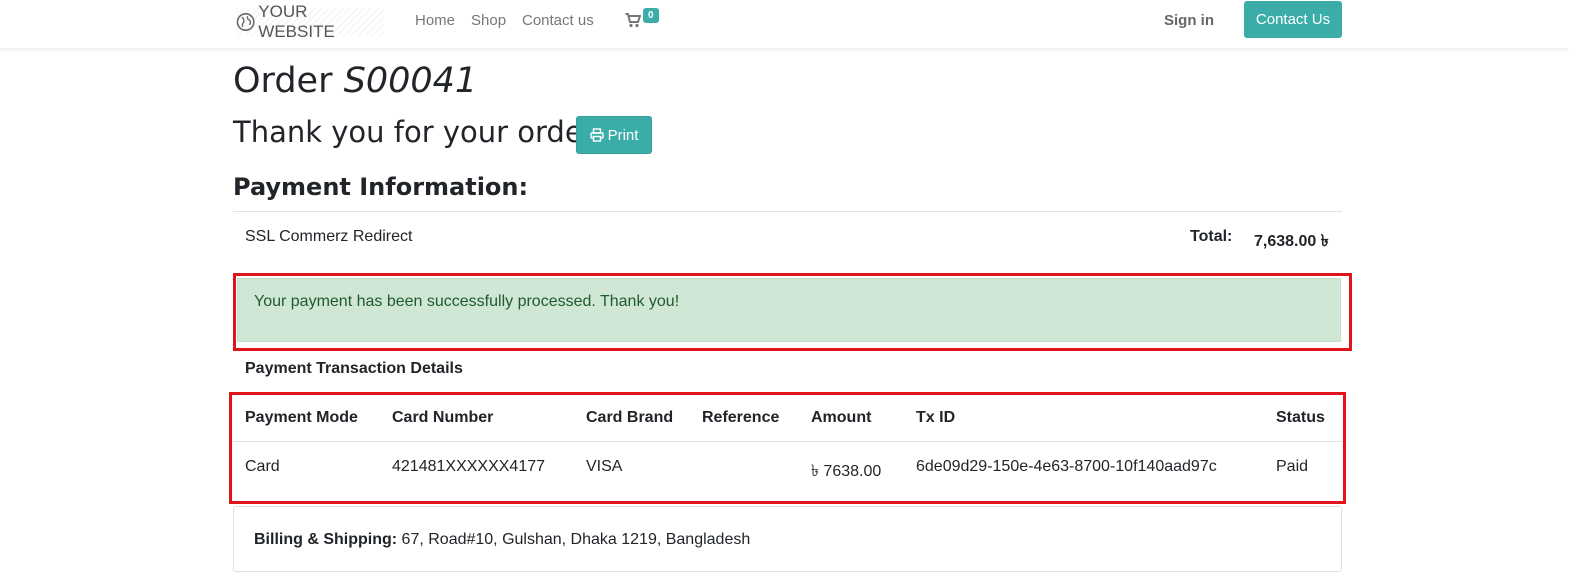  What do you see at coordinates (1211, 236) in the screenshot?
I see `total-label: Total:` at bounding box center [1211, 236].